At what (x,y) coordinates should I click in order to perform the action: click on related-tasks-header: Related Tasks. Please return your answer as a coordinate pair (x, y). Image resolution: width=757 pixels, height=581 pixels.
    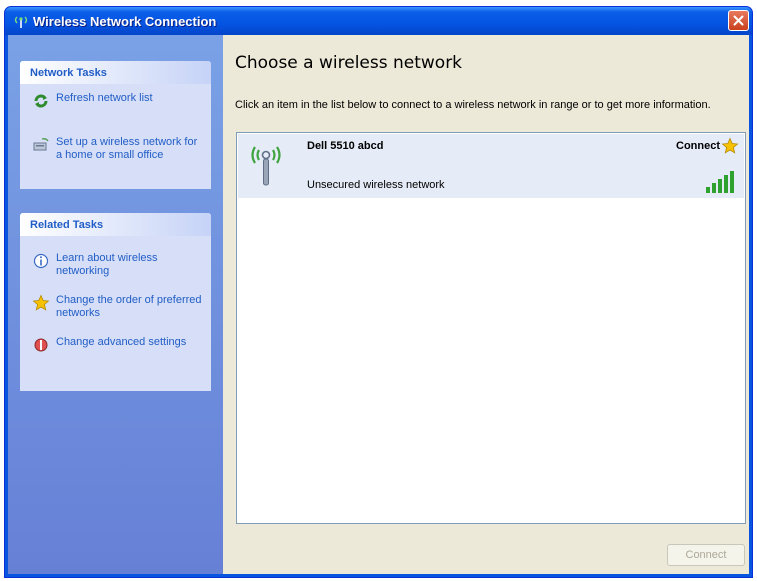
    Looking at the image, I should click on (115, 224).